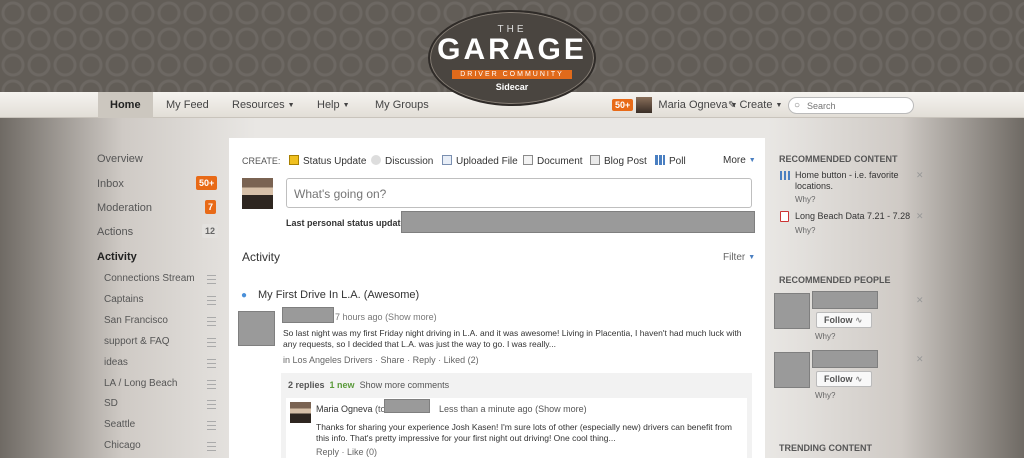 The width and height of the screenshot is (1024, 458). What do you see at coordinates (294, 160) in the screenshot?
I see `status-icon` at bounding box center [294, 160].